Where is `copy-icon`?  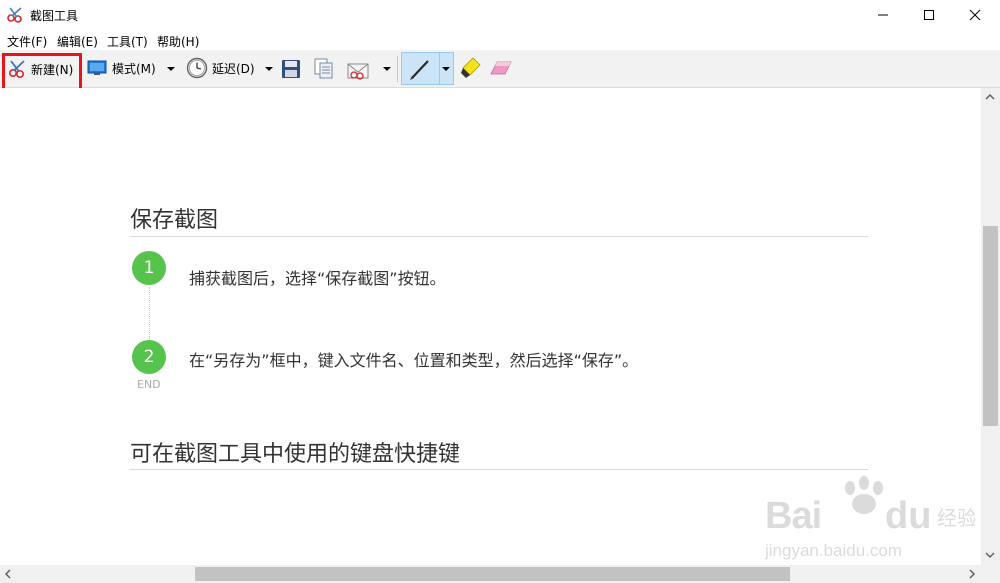
copy-icon is located at coordinates (323, 68).